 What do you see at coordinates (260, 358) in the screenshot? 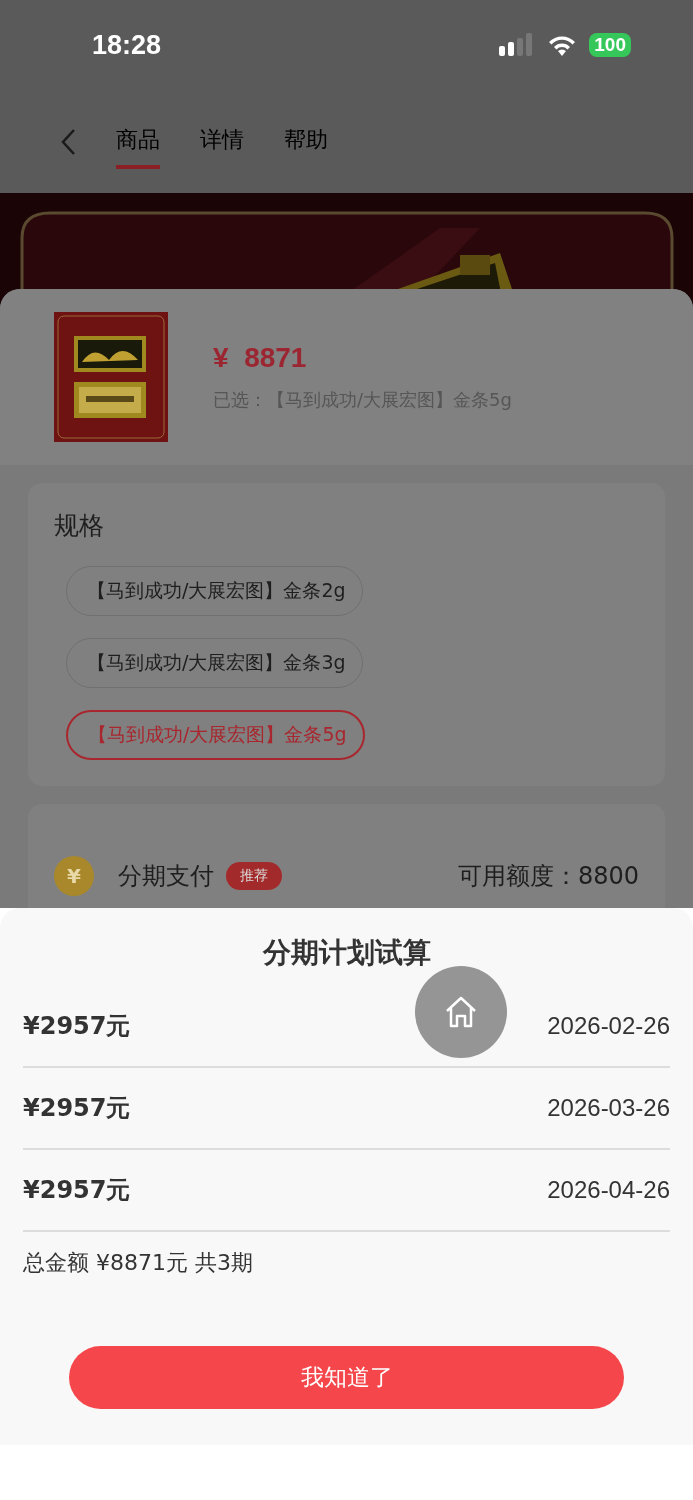
I see `price: ¥ 8871` at bounding box center [260, 358].